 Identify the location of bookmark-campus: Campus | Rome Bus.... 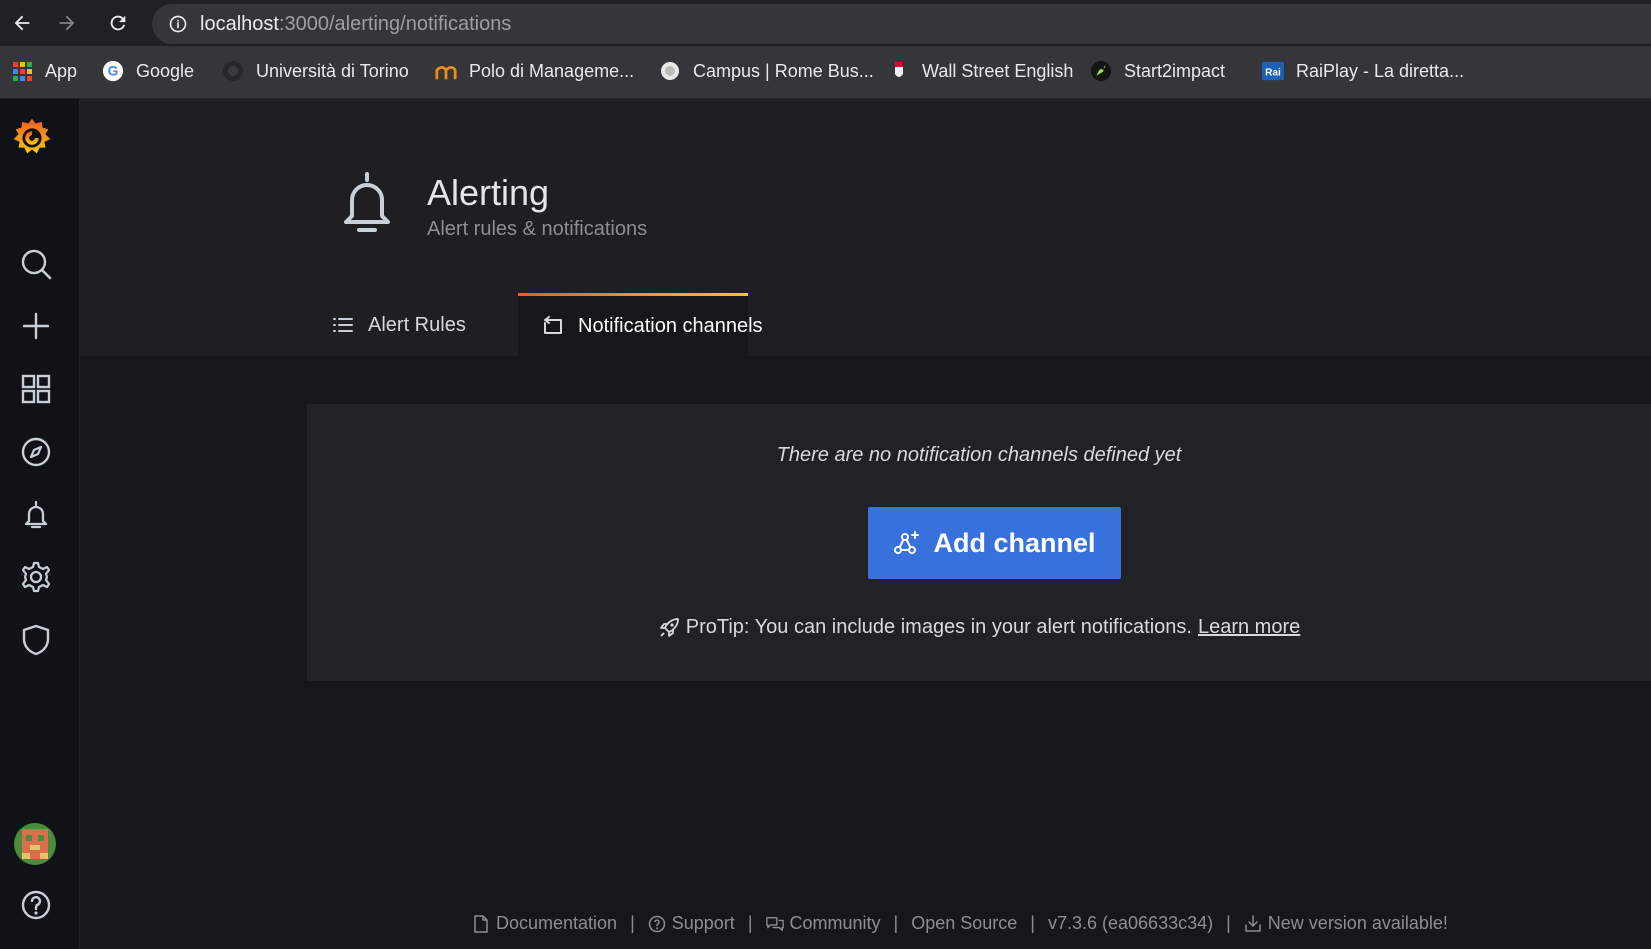
(766, 71).